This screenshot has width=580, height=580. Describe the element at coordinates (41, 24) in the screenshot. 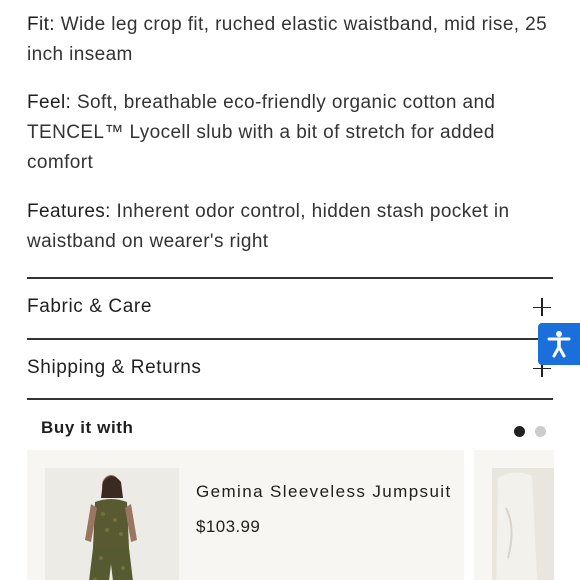

I see `fit-label: Fit:` at that location.